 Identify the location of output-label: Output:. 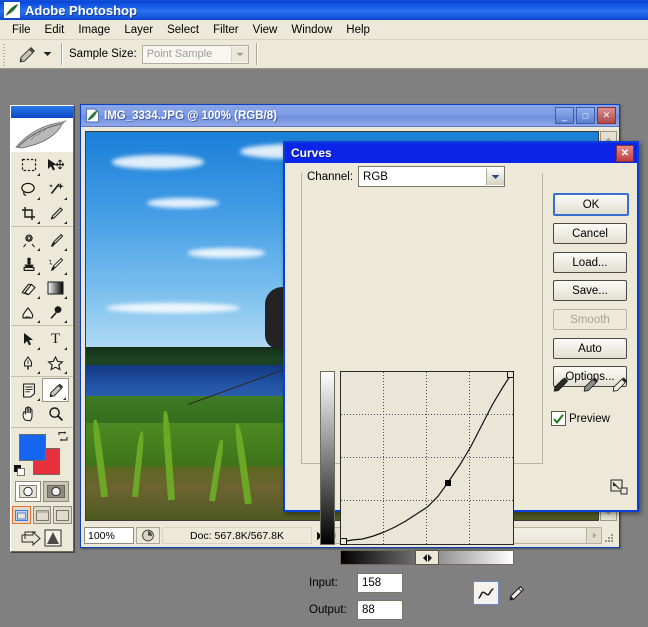
(328, 610).